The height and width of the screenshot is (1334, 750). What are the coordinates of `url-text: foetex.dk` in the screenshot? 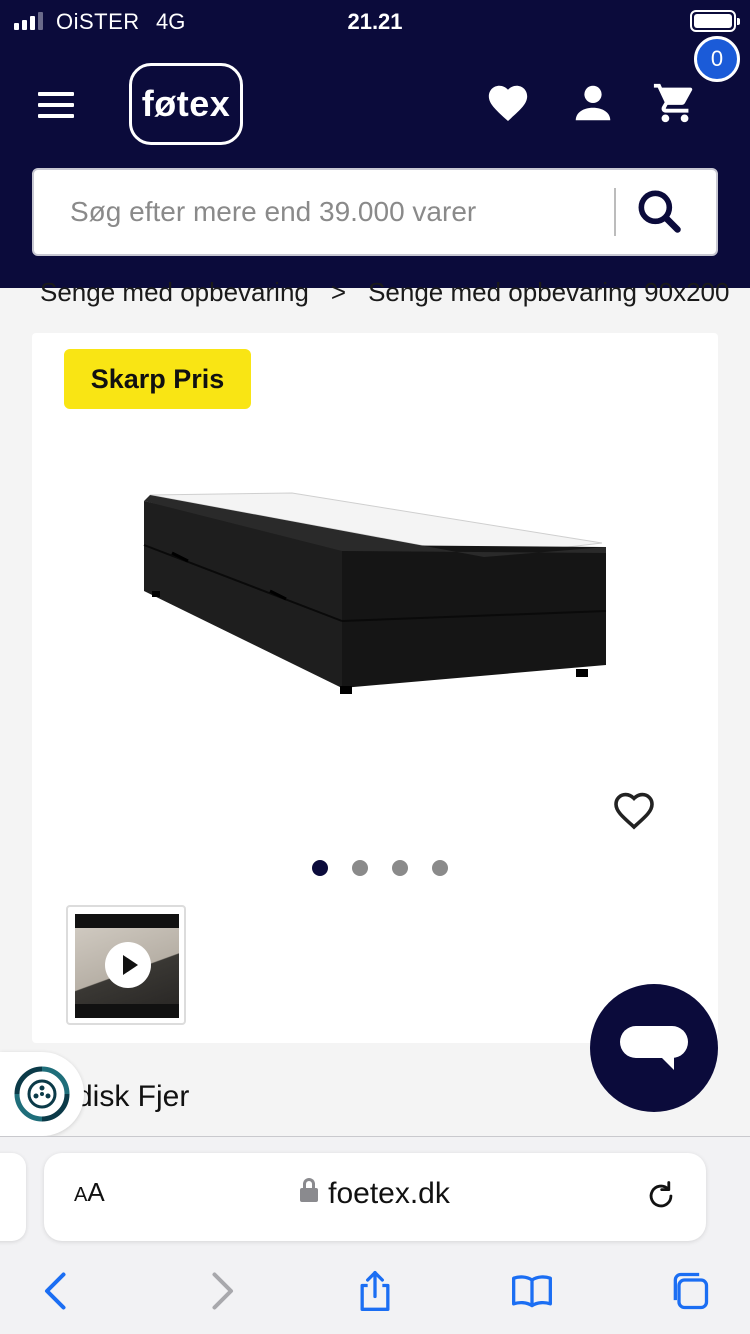 It's located at (389, 1193).